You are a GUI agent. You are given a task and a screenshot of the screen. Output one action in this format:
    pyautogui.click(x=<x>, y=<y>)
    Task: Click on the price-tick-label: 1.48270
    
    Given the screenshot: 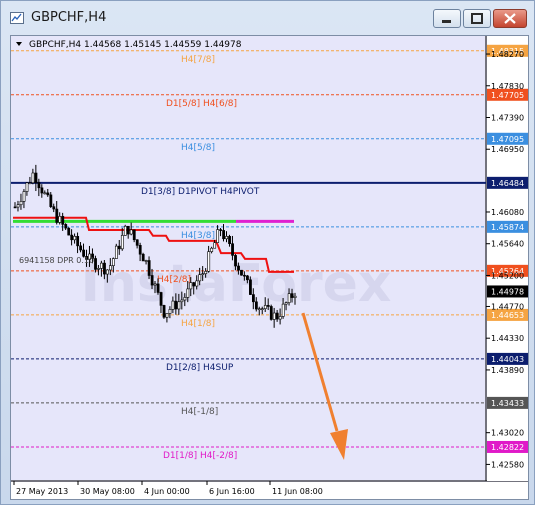 What is the action you would take?
    pyautogui.click(x=507, y=54)
    